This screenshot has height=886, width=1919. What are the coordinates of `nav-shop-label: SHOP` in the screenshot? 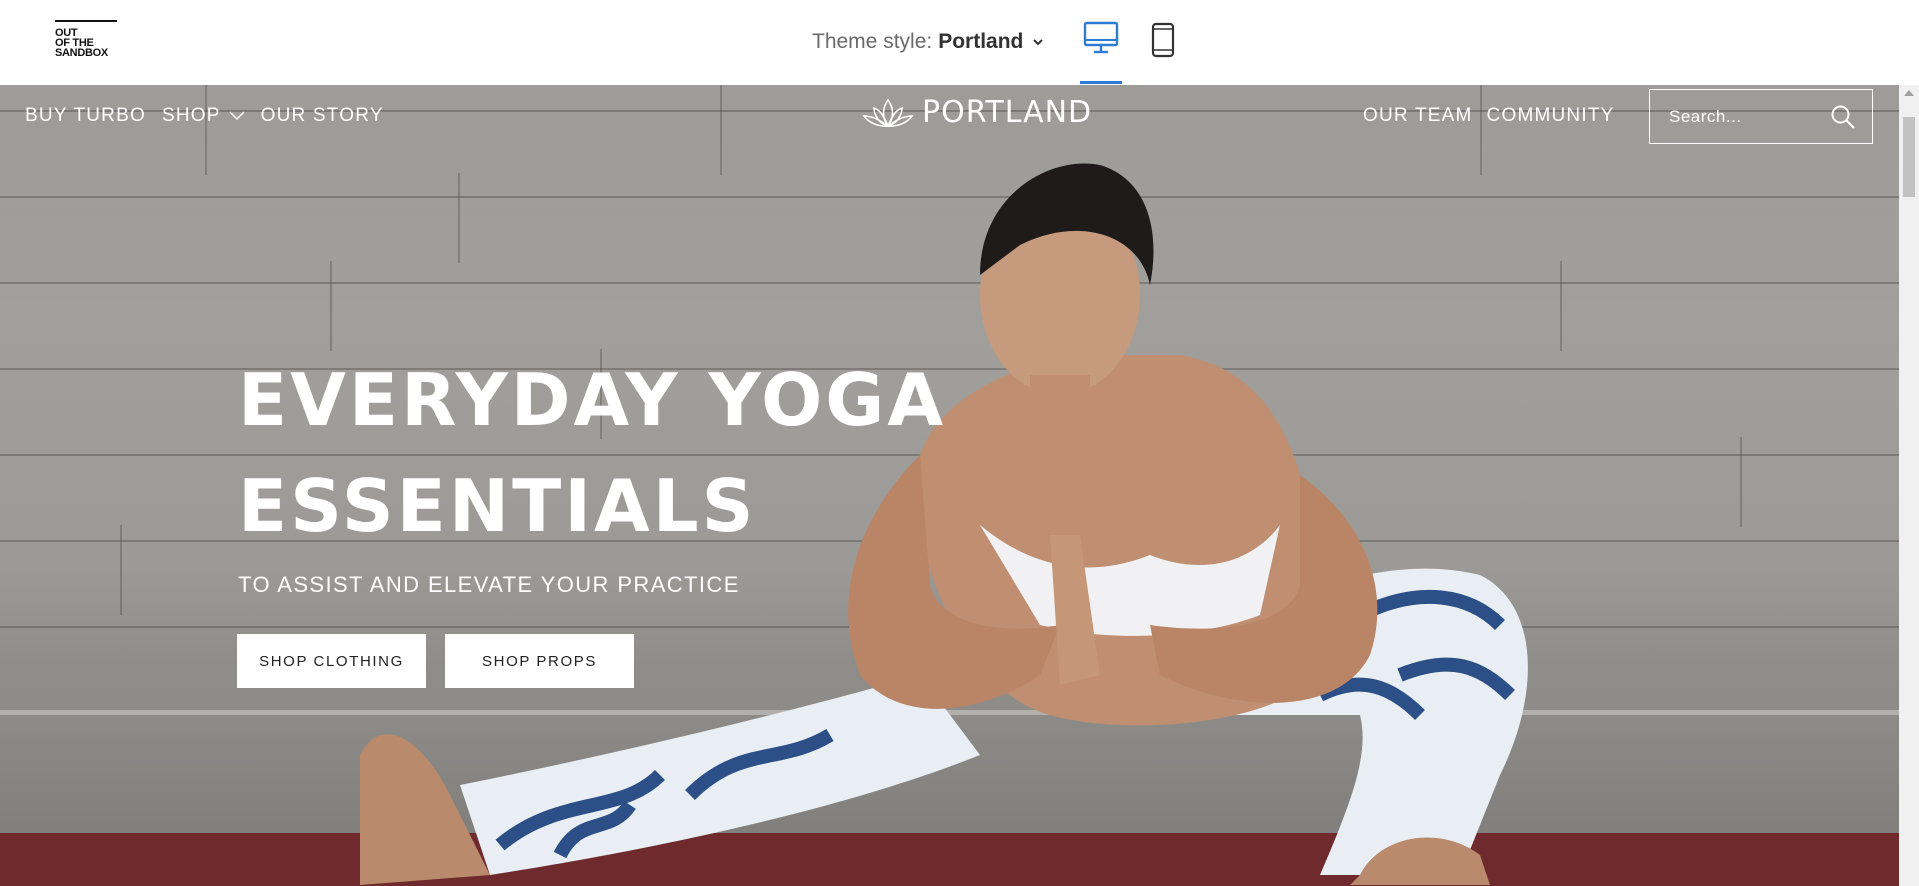 It's located at (191, 115).